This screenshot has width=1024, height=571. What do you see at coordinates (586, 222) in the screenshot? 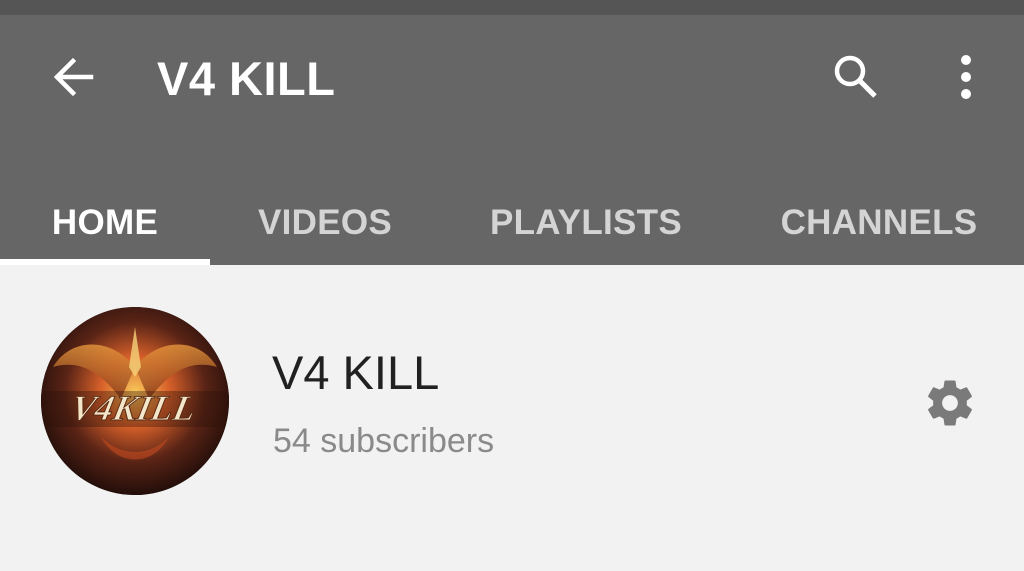
I see `tab-playlists: PLAYLISTS` at bounding box center [586, 222].